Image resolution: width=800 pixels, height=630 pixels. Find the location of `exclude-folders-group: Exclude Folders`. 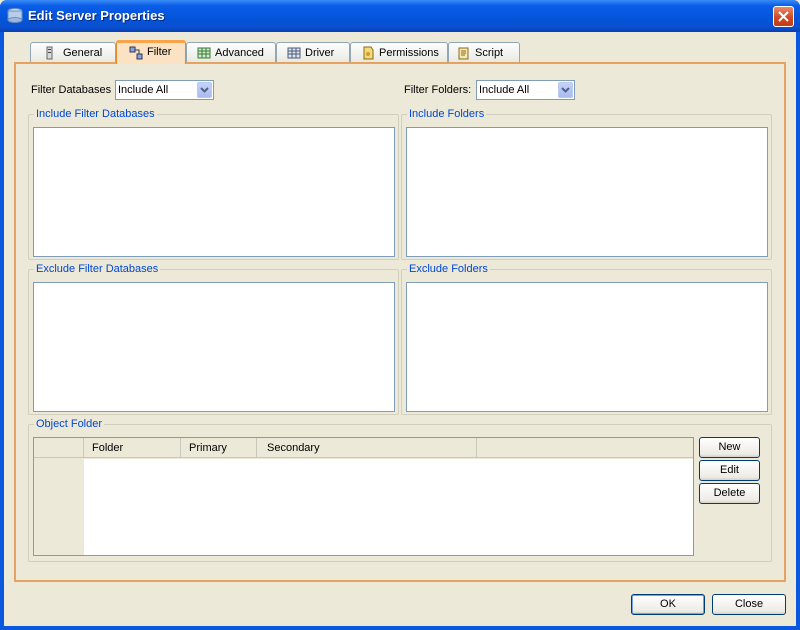

exclude-folders-group: Exclude Folders is located at coordinates (586, 339).